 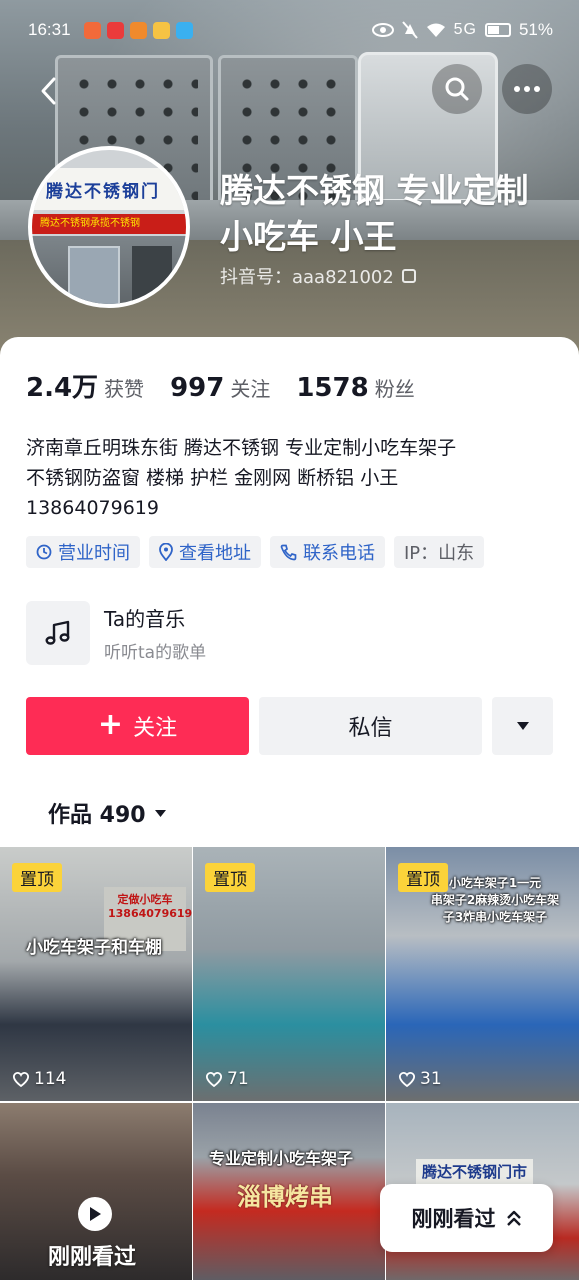 I want to click on signal-label: 5G, so click(x=465, y=29).